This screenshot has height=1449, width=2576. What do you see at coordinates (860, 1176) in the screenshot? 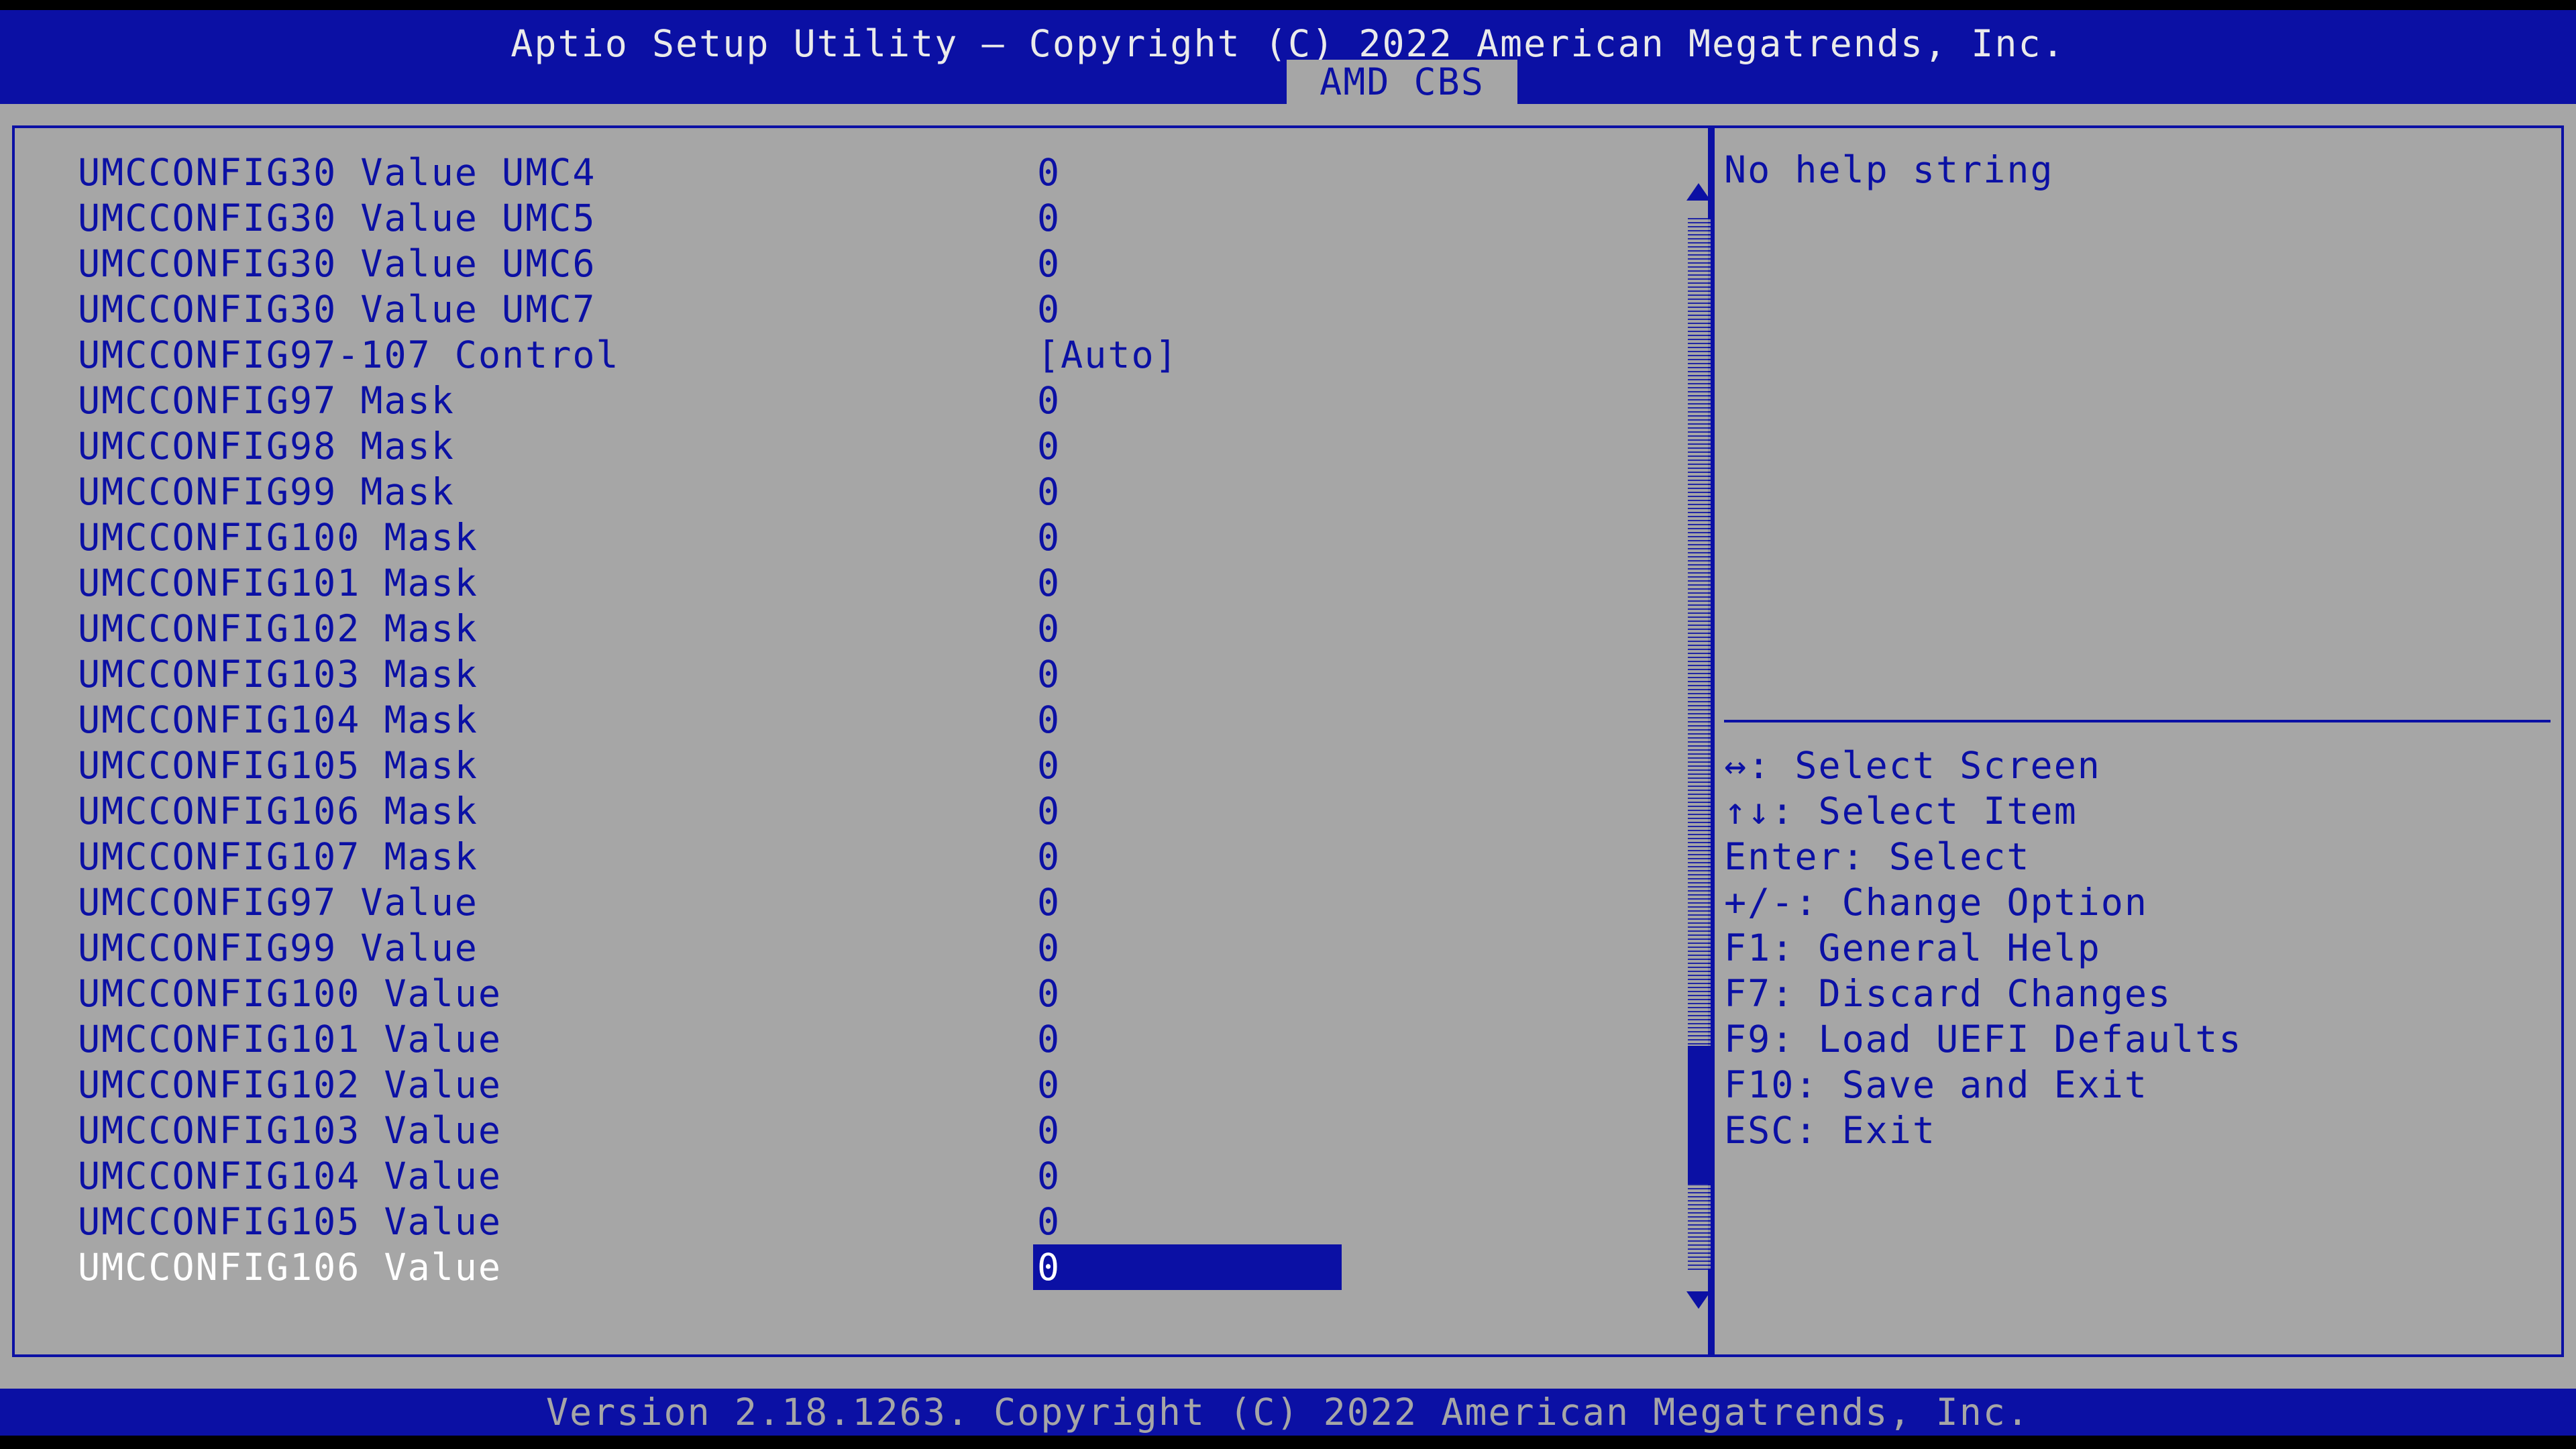
I see `setting-row: UMCCONFIG104 Value 0` at bounding box center [860, 1176].